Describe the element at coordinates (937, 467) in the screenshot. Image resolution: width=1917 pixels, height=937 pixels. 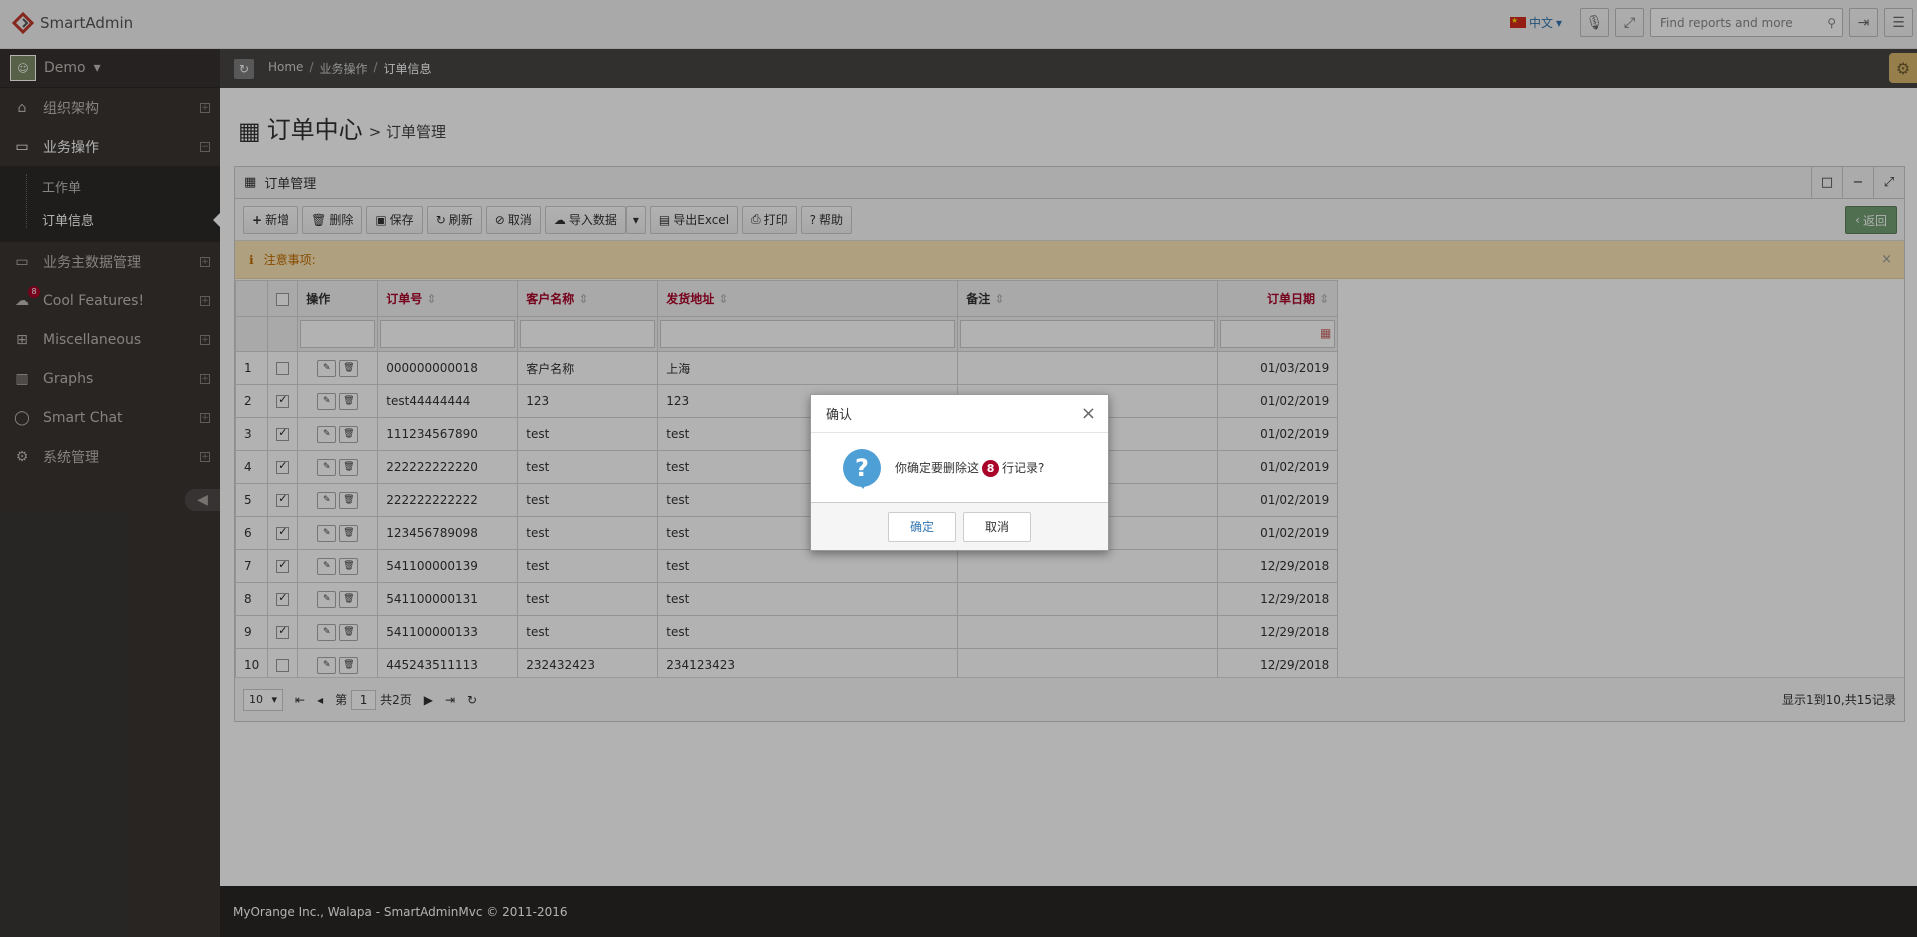
I see `message-before: 你确定要删除这` at that location.